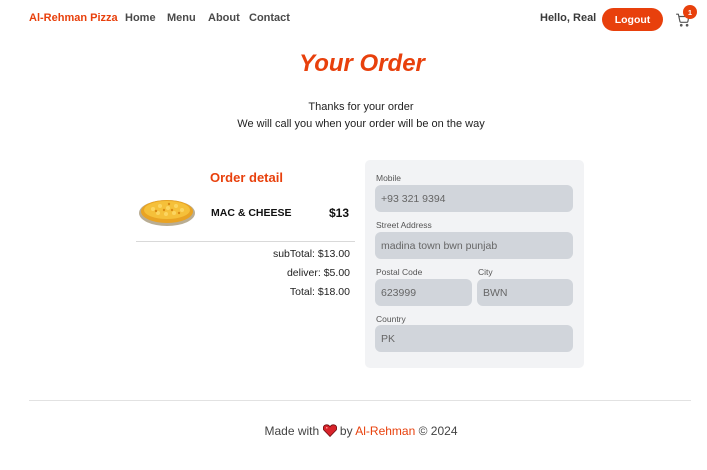  I want to click on page-title: Your Order, so click(362, 63).